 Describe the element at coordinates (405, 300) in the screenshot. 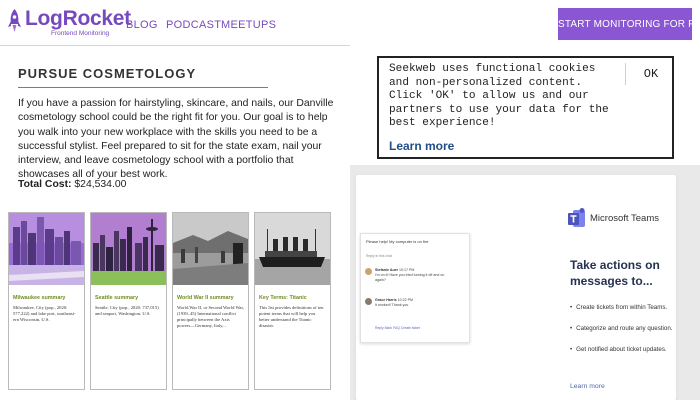

I see `message-time: 10:22 PM` at that location.